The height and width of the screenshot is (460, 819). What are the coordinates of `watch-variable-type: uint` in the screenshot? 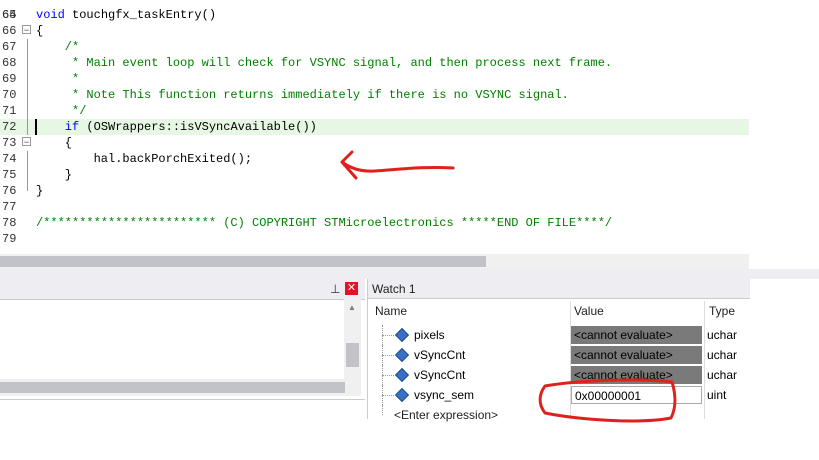 It's located at (717, 395).